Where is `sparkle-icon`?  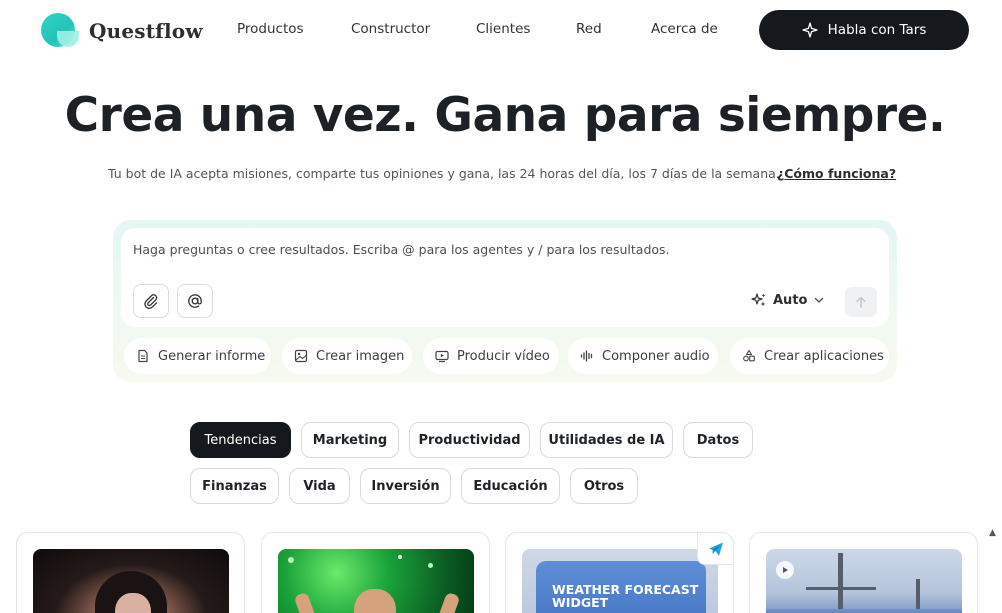 sparkle-icon is located at coordinates (809, 30).